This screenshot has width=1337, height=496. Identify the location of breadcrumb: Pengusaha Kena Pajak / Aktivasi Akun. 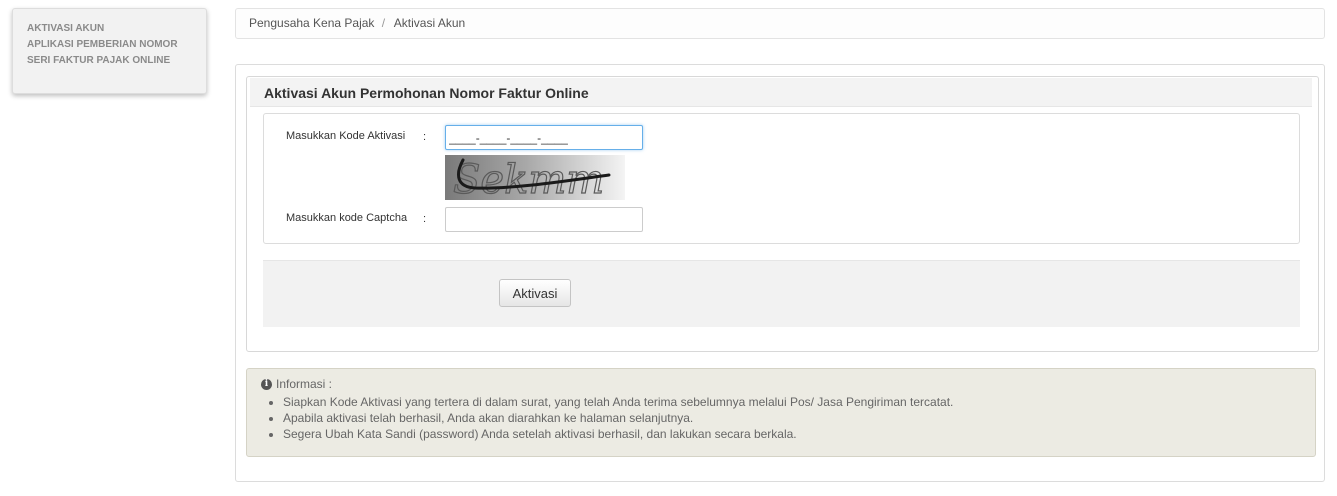
(780, 23).